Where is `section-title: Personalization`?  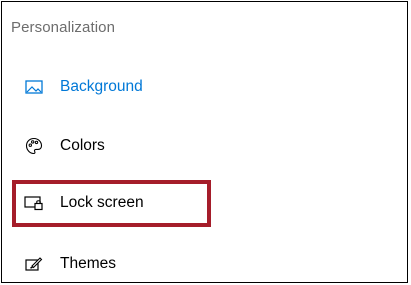 section-title: Personalization is located at coordinates (63, 27).